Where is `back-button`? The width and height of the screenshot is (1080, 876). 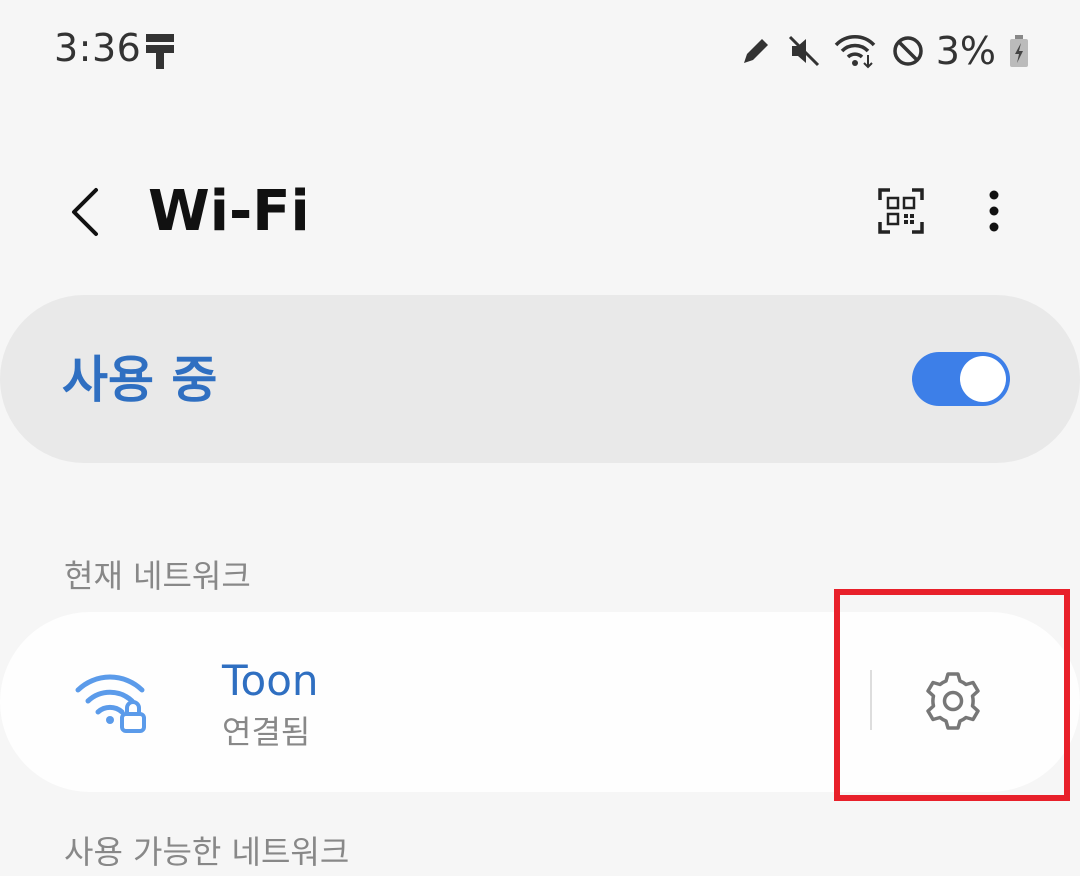
back-button is located at coordinates (85, 212).